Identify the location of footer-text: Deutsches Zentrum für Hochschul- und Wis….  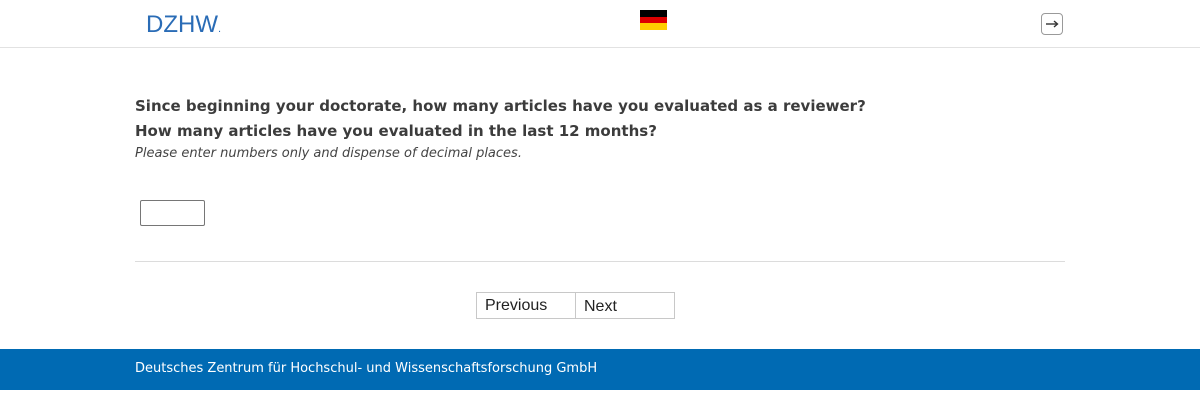
(366, 368).